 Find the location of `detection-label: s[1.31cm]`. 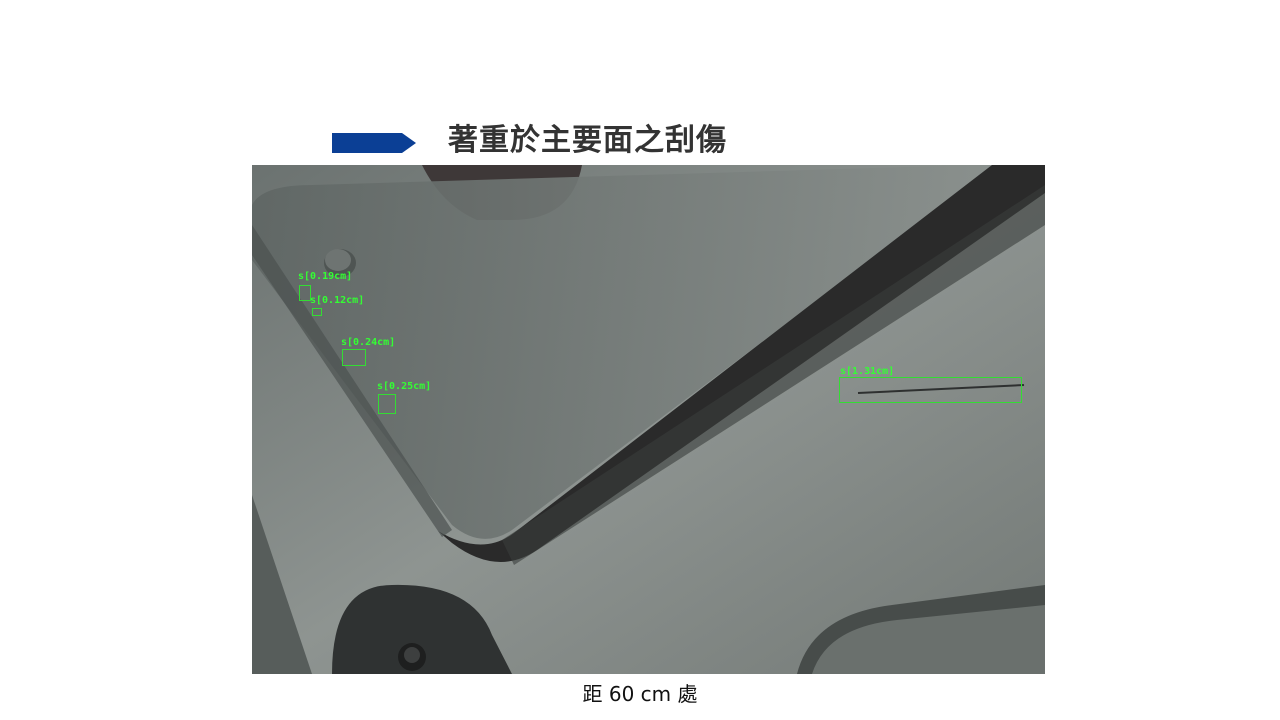

detection-label: s[1.31cm] is located at coordinates (867, 371).